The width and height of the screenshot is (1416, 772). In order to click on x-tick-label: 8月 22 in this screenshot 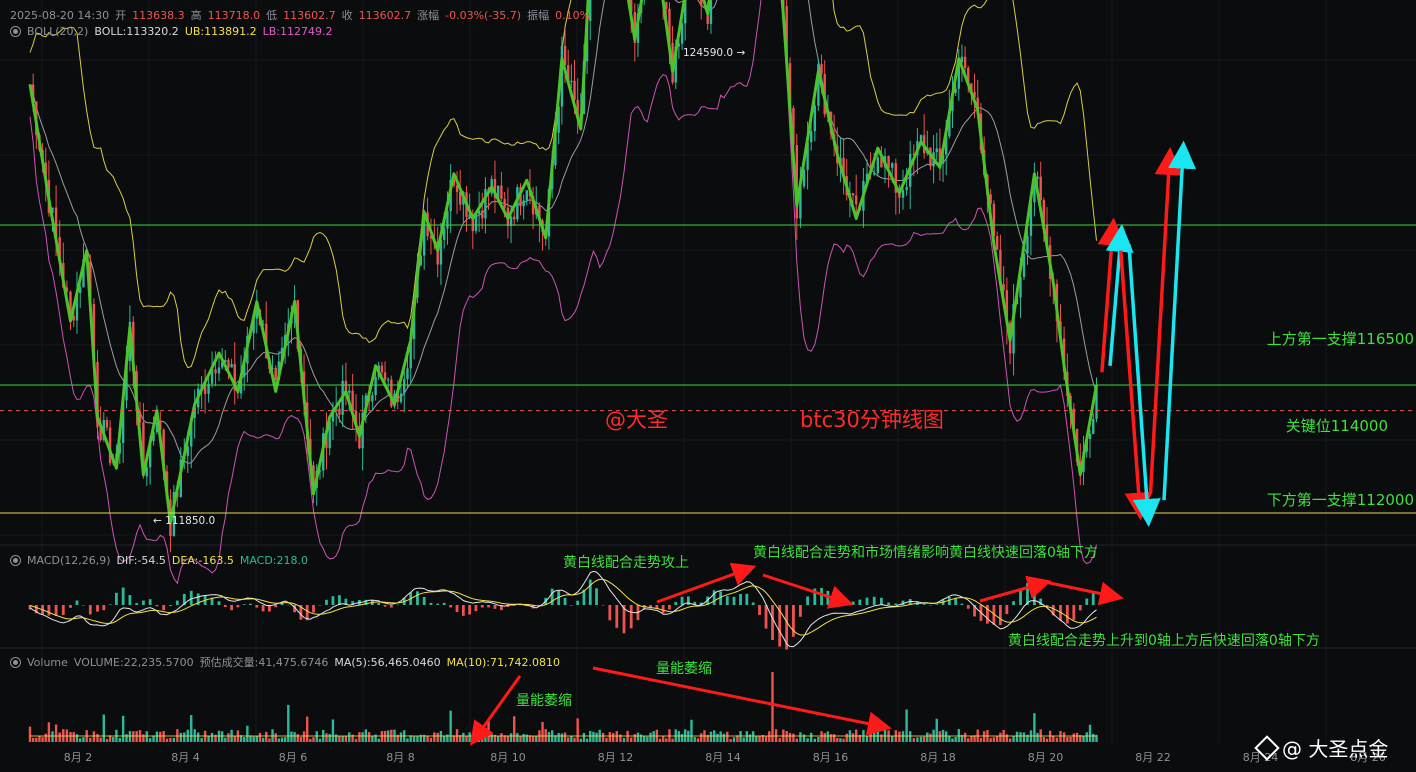, I will do `click(1153, 757)`.